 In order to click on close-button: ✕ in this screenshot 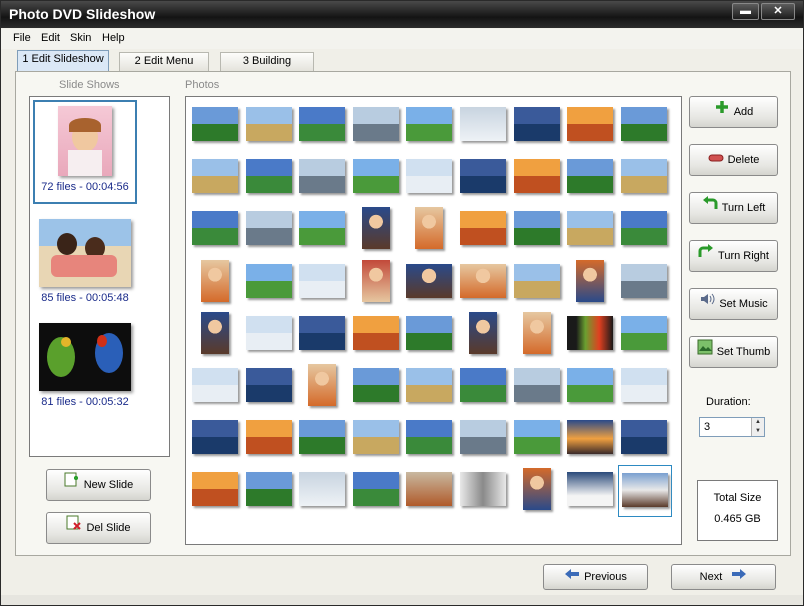, I will do `click(778, 11)`.